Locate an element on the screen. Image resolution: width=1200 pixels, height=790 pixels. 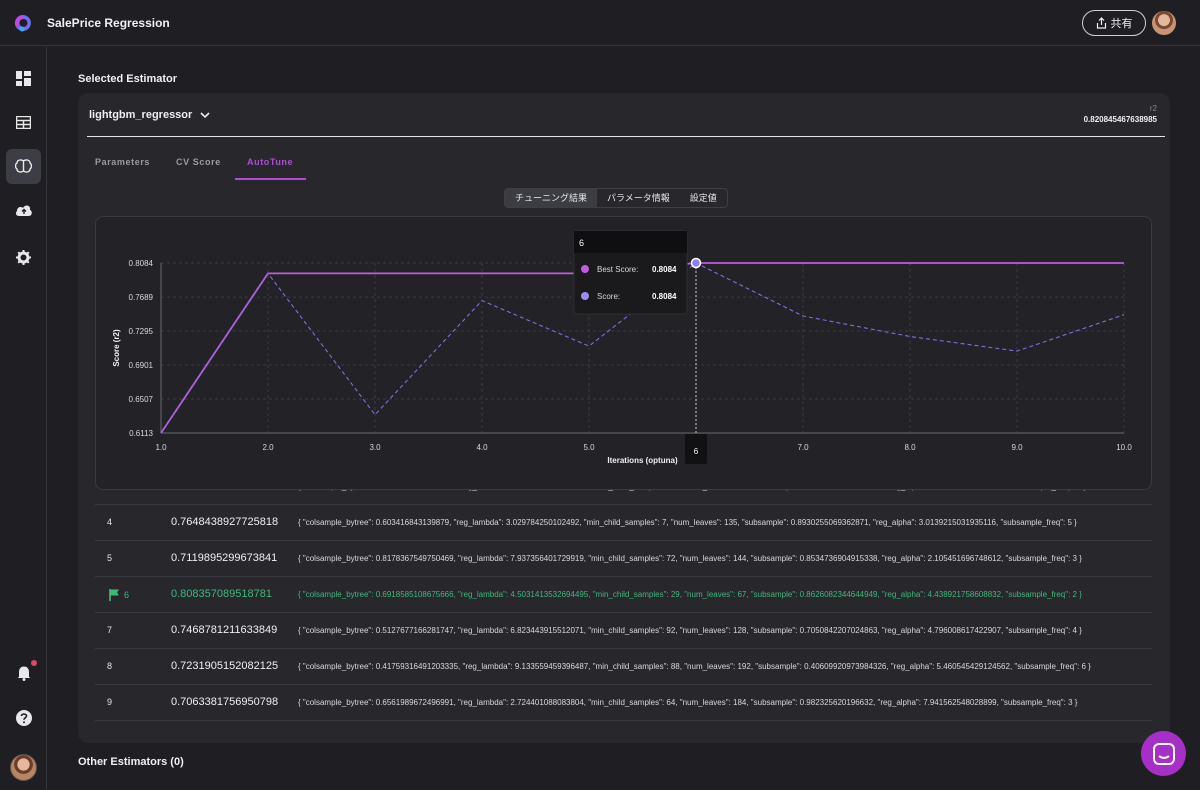
active-tab-indicator is located at coordinates (270, 179).